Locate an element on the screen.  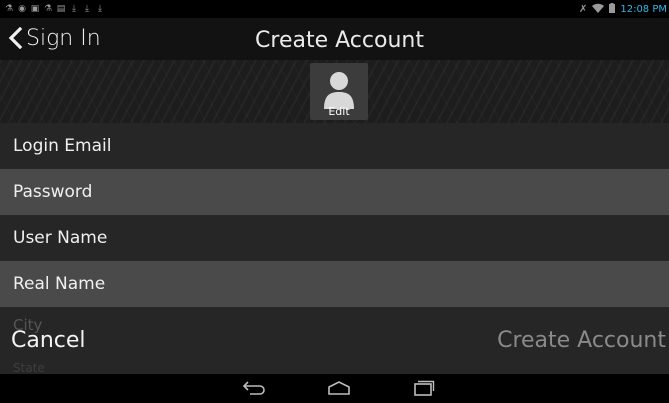
navigation-bar is located at coordinates (334, 388).